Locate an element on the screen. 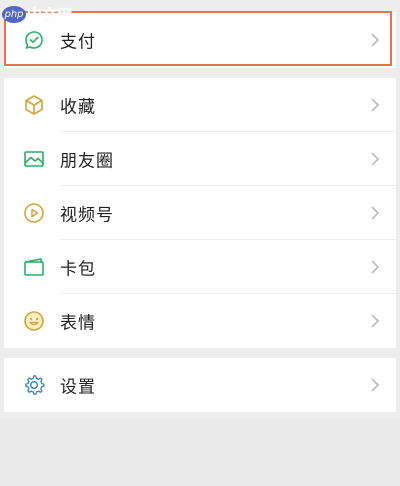 Image resolution: width=400 pixels, height=486 pixels. card-wallet-icon is located at coordinates (34, 267).